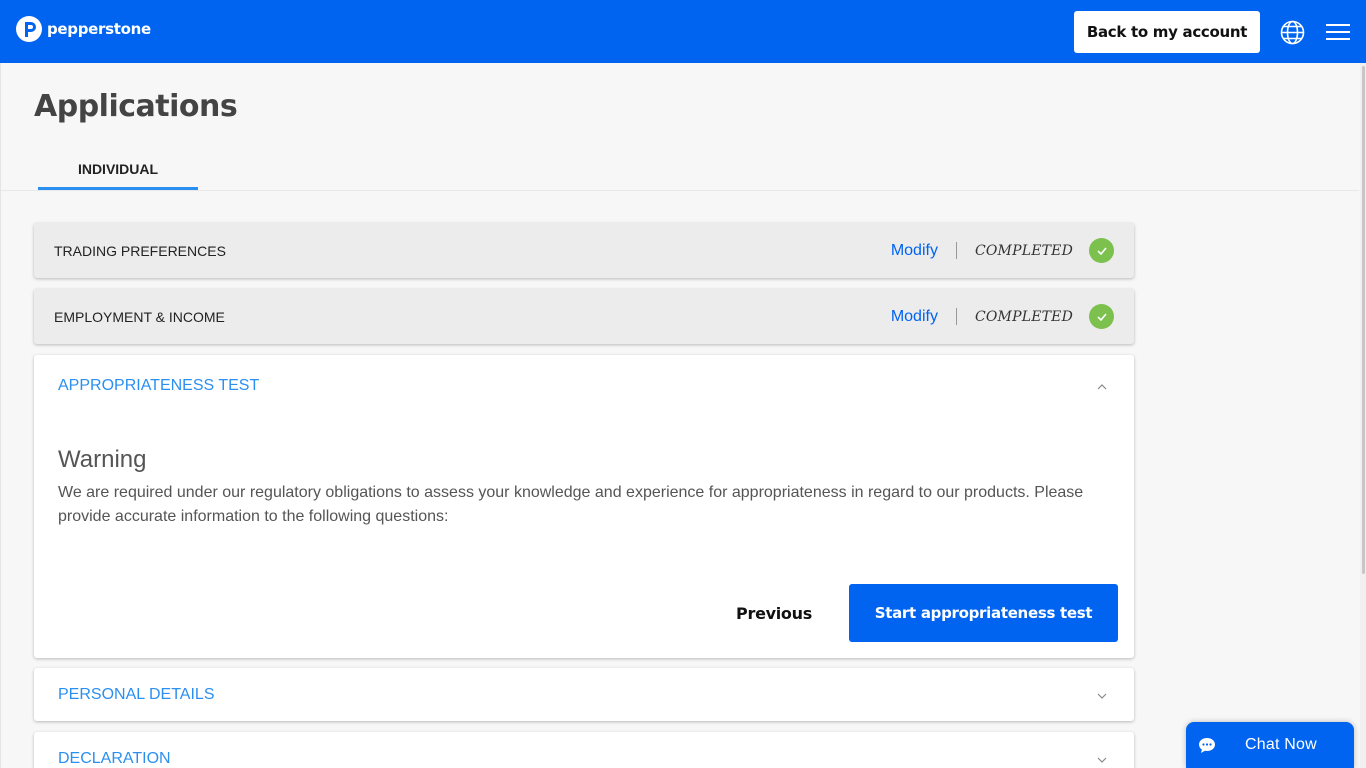  I want to click on logo-mark-icon, so click(29, 29).